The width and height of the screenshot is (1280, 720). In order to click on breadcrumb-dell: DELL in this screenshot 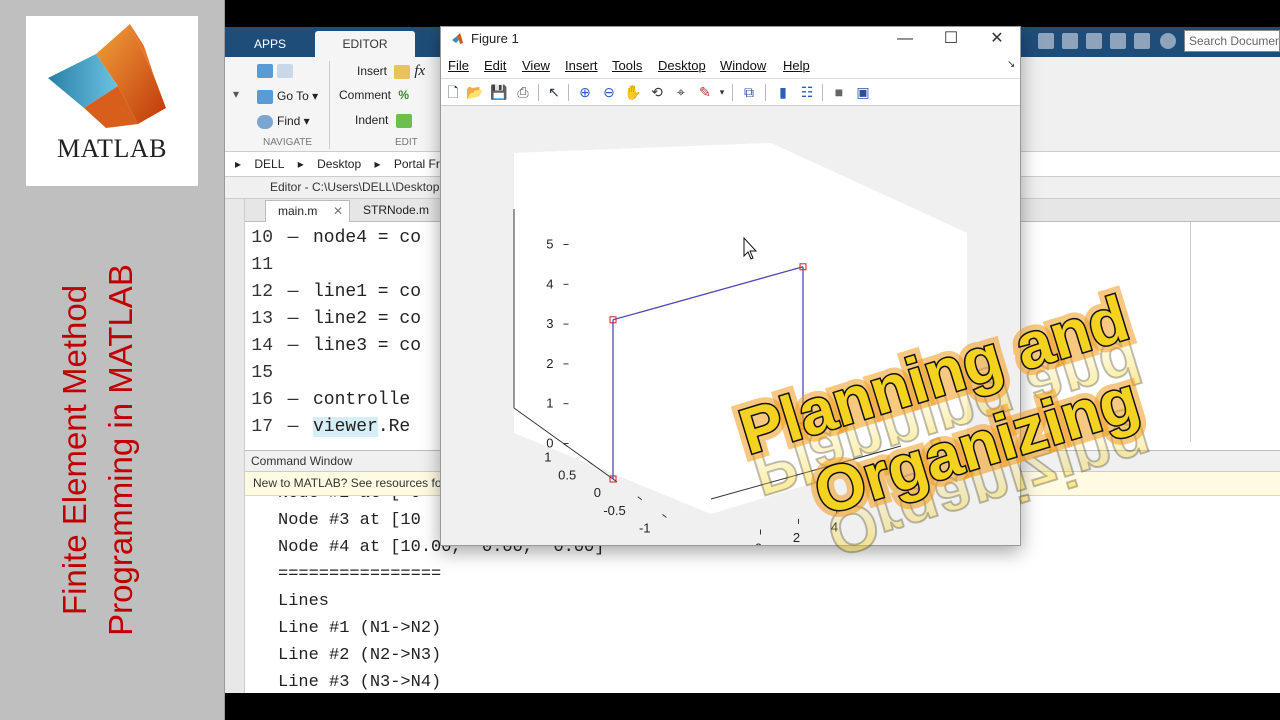, I will do `click(269, 164)`.